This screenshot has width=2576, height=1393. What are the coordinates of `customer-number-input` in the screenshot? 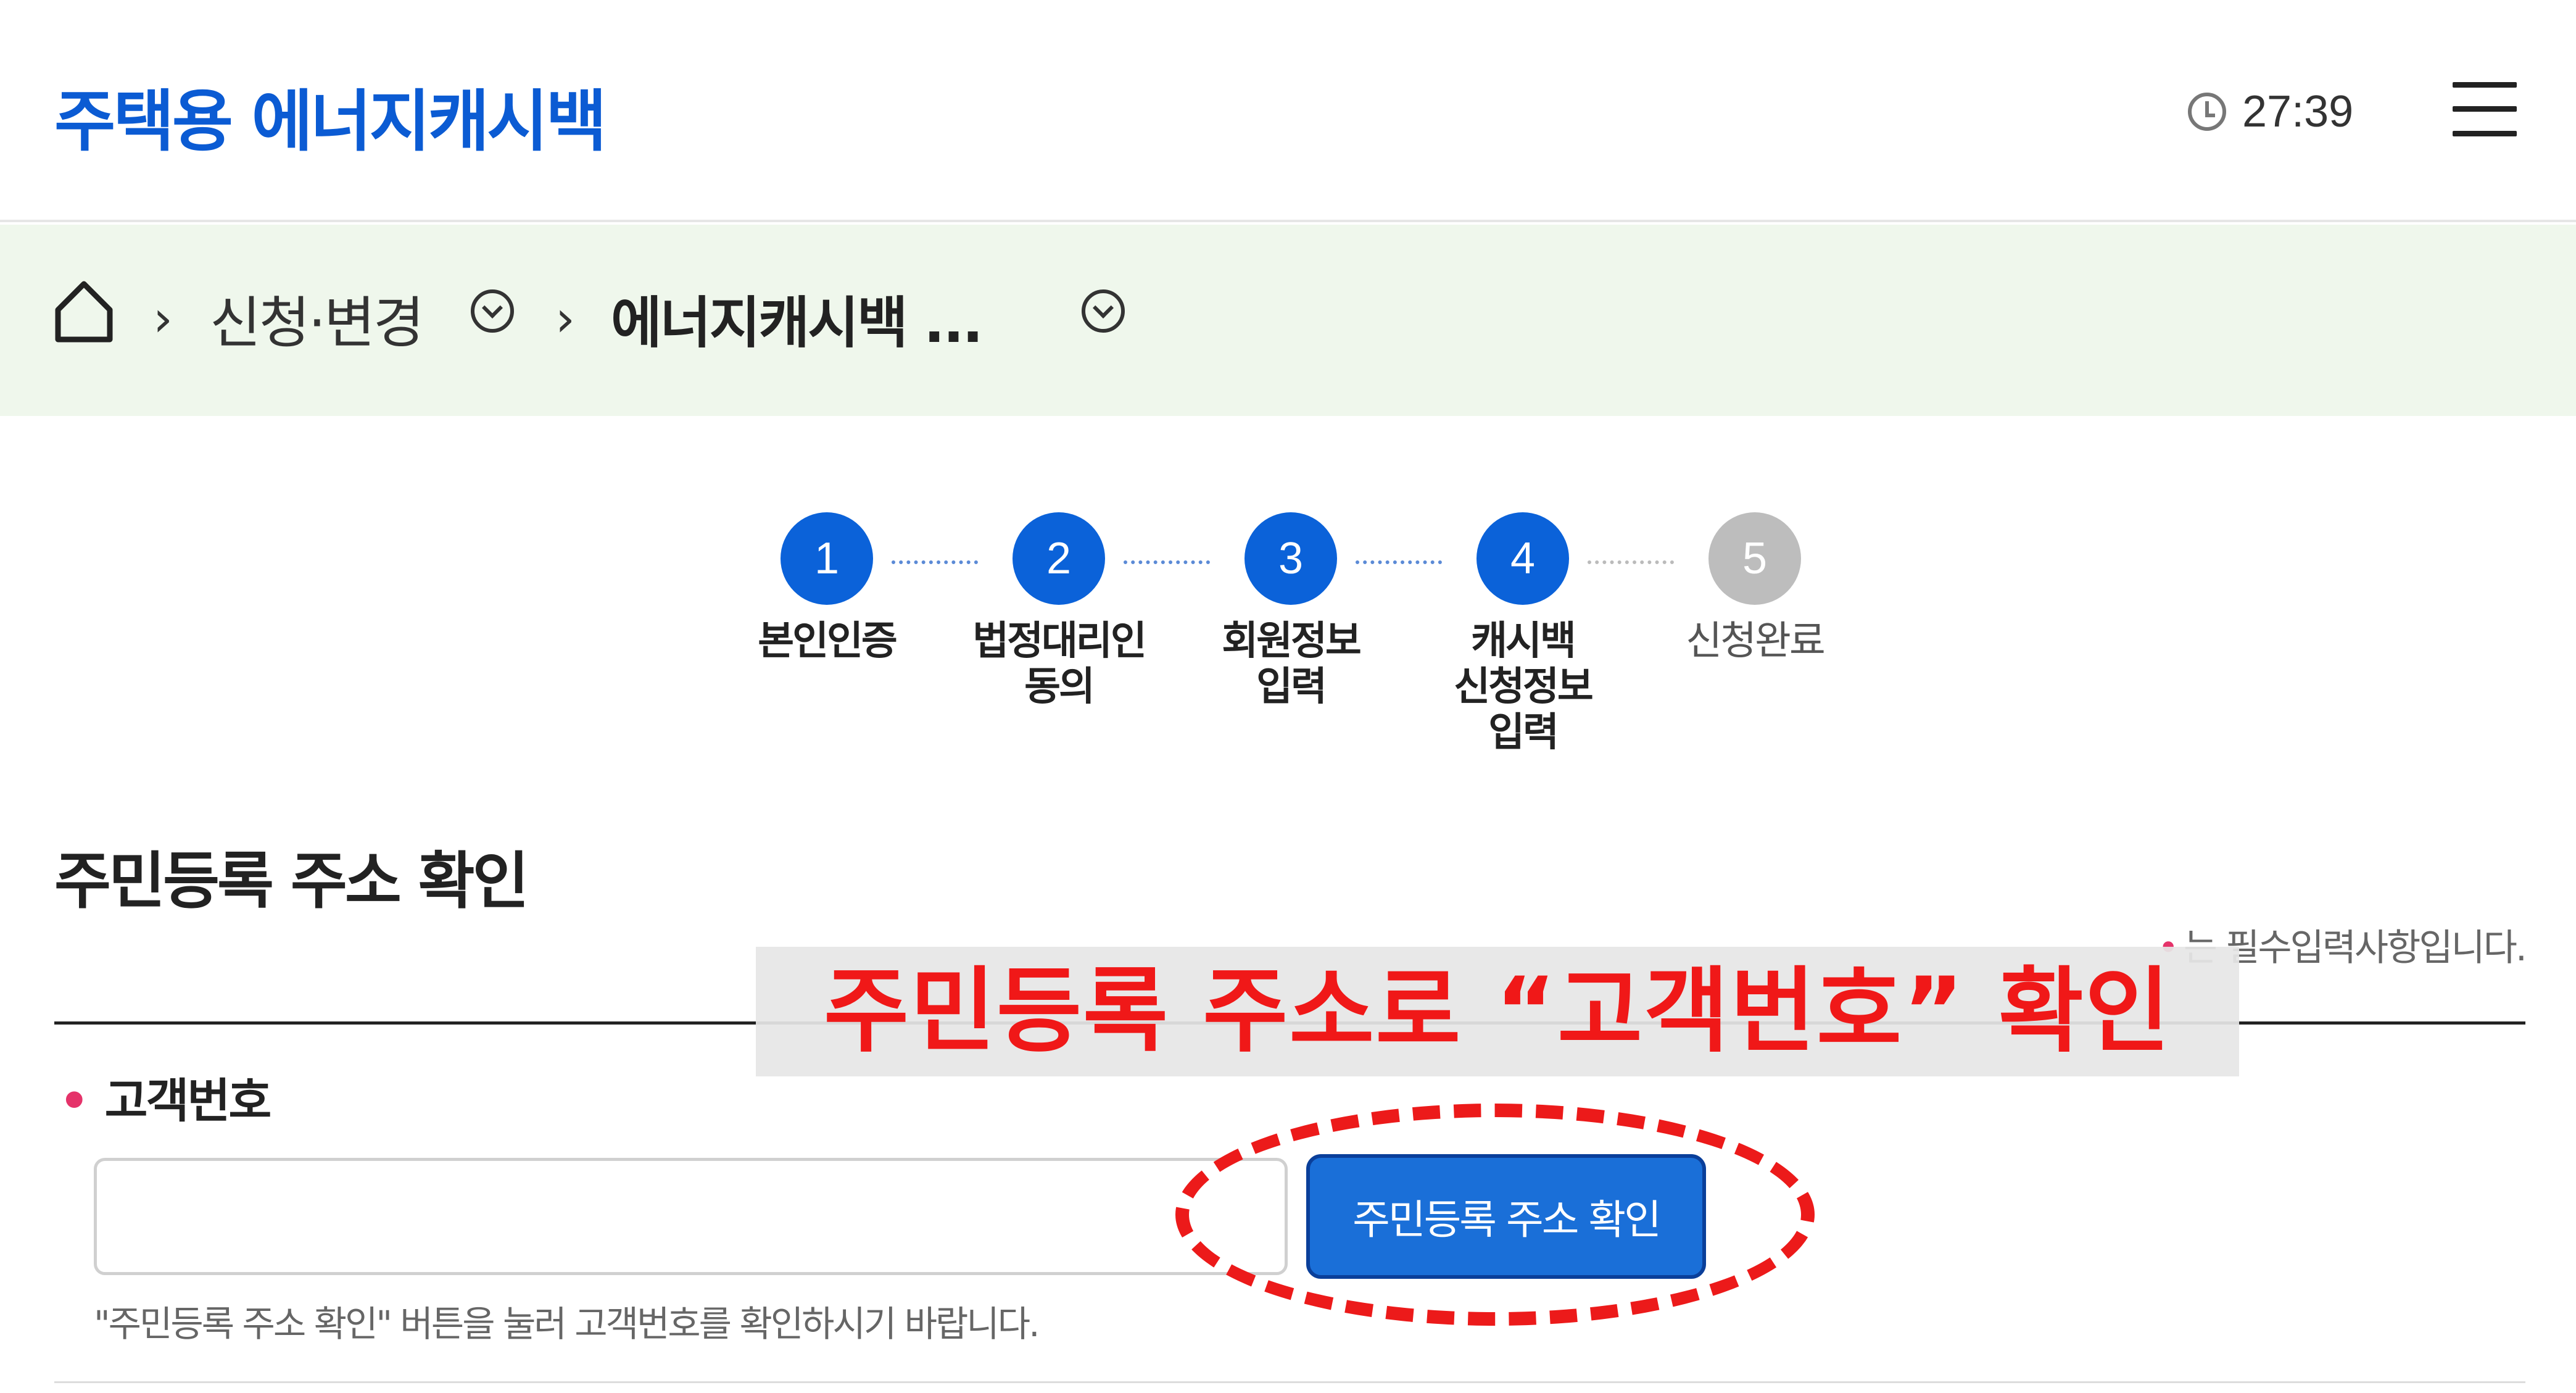 It's located at (691, 1216).